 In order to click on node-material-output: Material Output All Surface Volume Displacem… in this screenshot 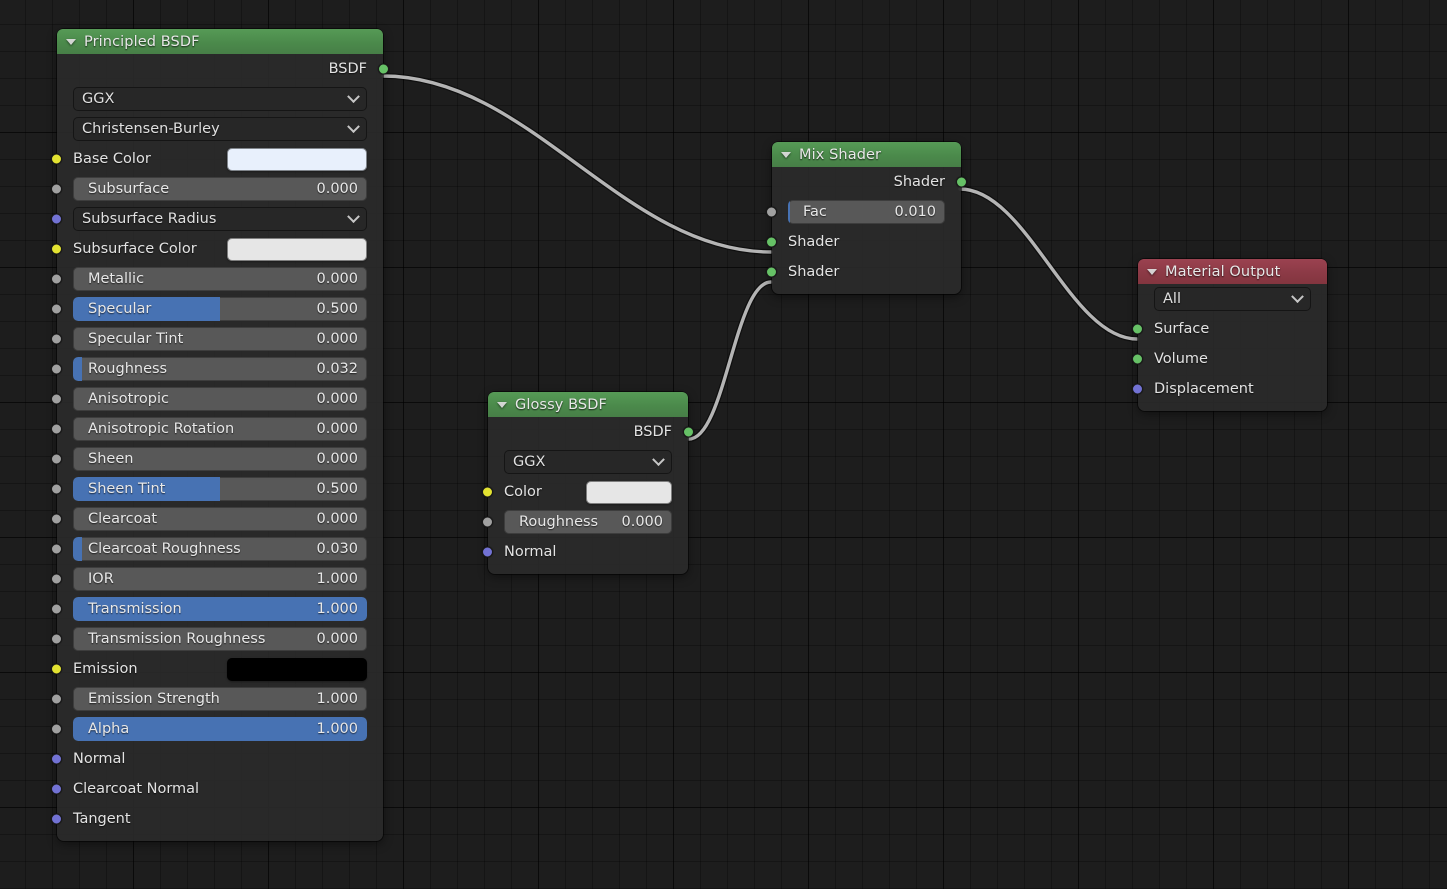, I will do `click(1229, 335)`.